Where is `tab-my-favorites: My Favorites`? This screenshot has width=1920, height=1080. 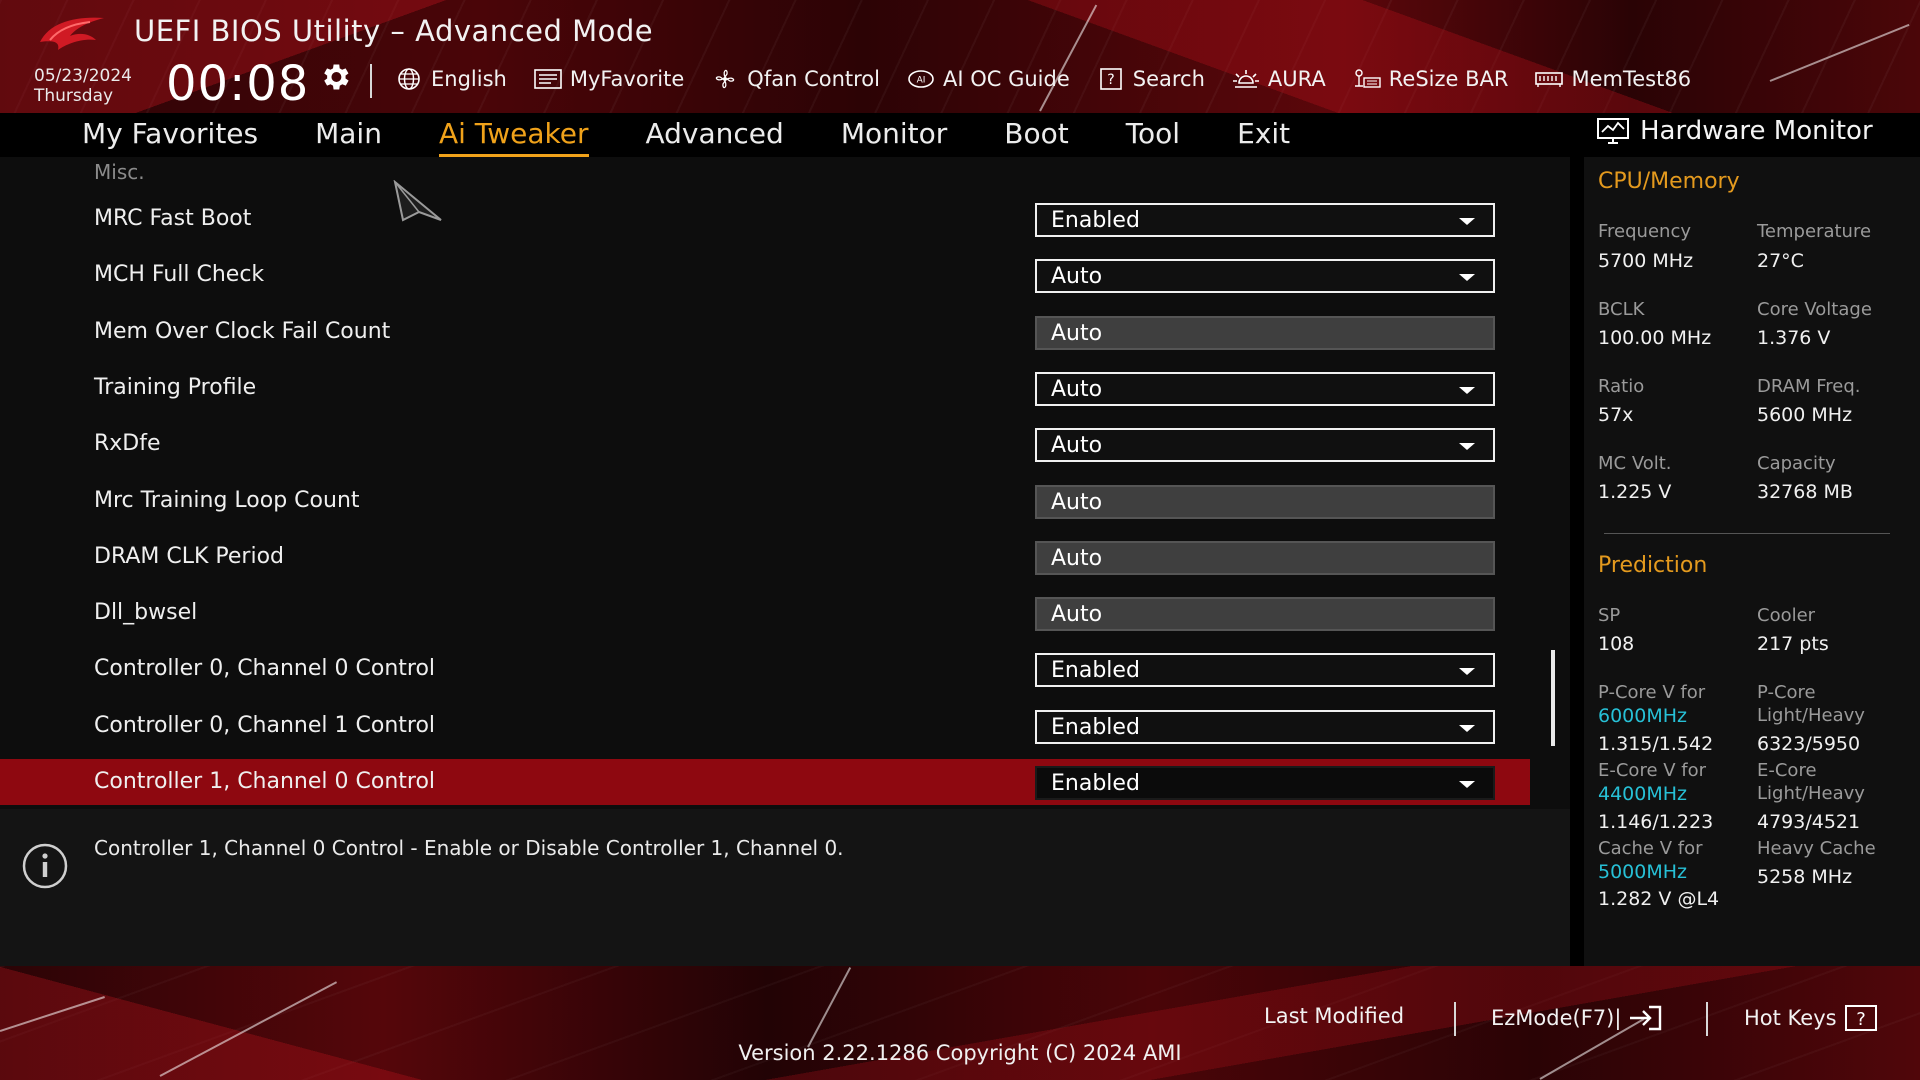
tab-my-favorites: My Favorites is located at coordinates (170, 136).